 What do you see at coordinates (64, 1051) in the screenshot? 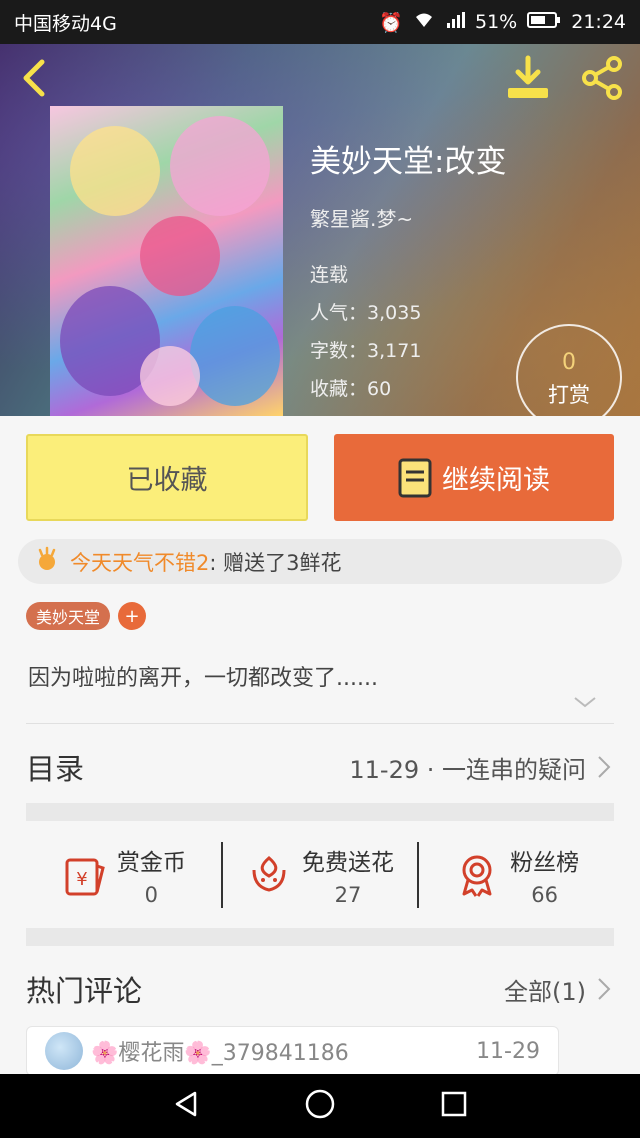
I see `avatar` at bounding box center [64, 1051].